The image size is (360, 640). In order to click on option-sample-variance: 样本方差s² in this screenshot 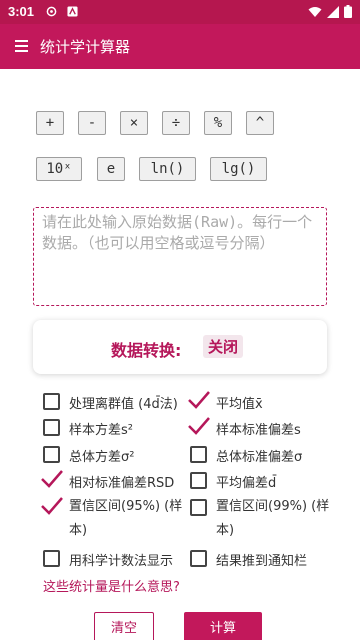, I will do `click(113, 428)`.